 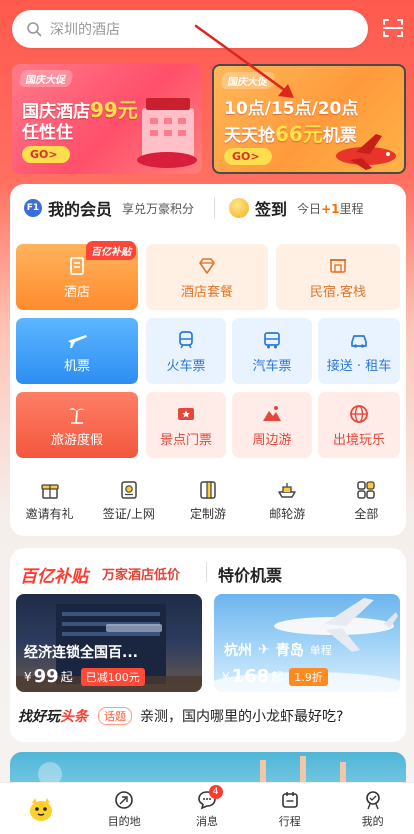 I want to click on tab-itinerary: 行程, so click(x=289, y=808).